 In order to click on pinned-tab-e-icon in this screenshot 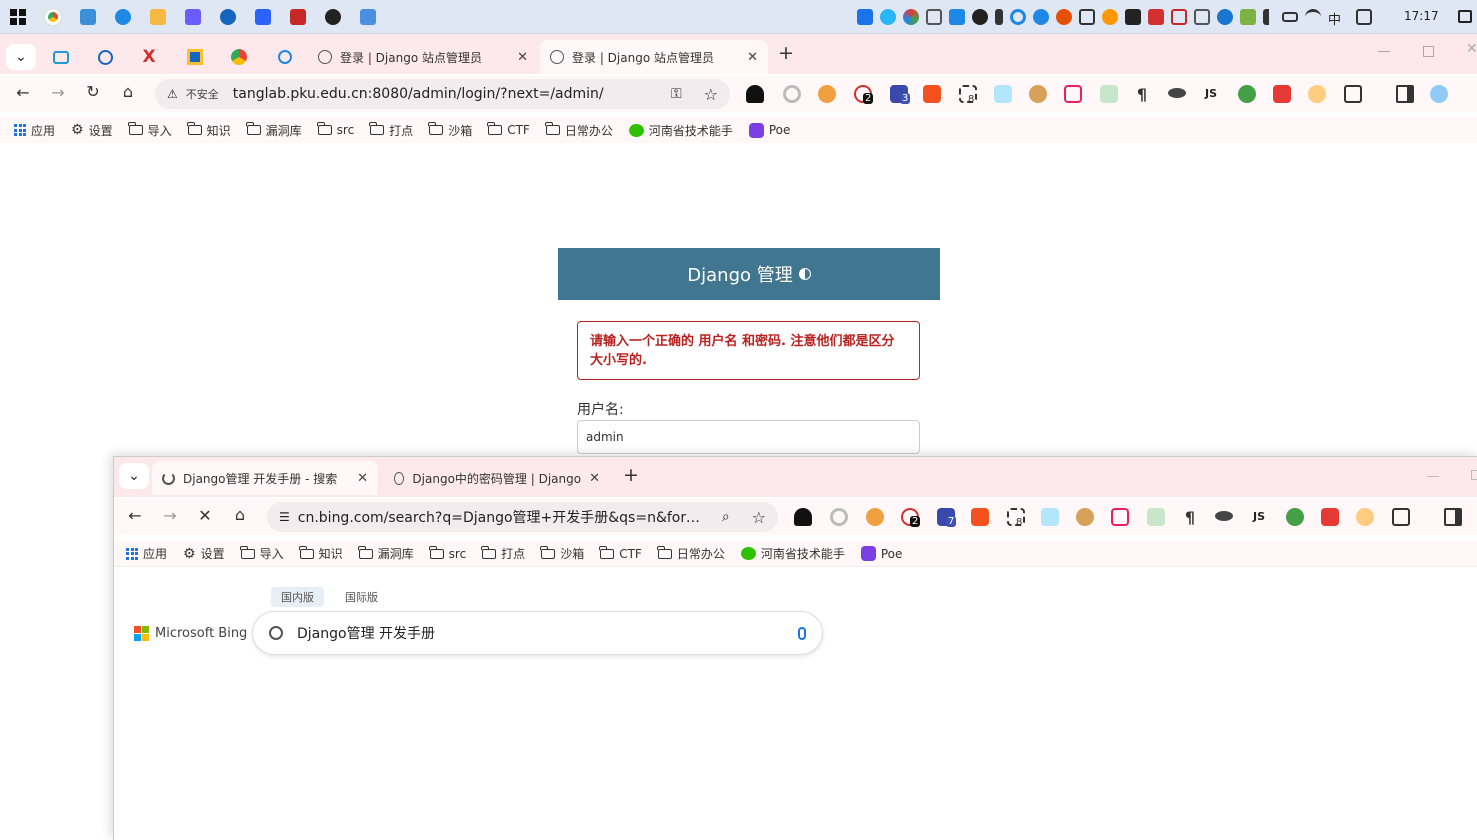, I will do `click(105, 57)`.